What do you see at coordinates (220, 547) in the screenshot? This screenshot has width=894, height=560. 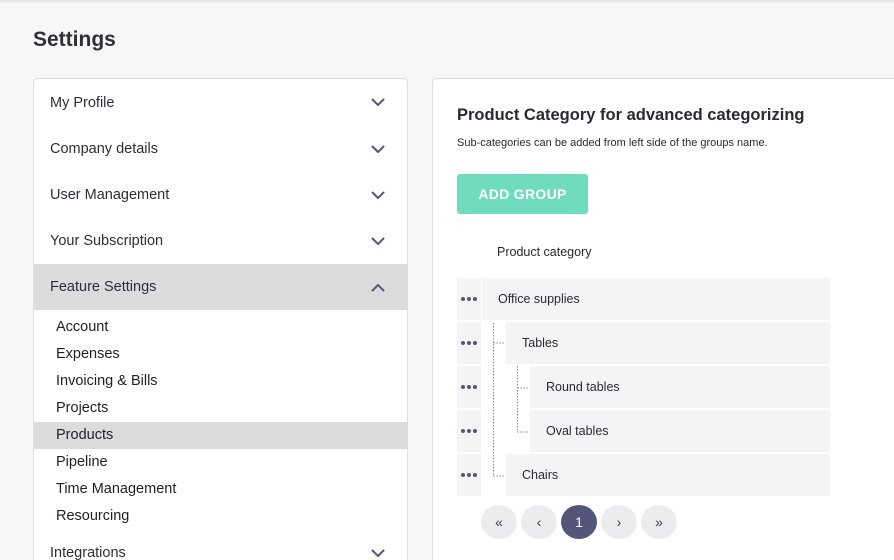 I see `section-integrations: Integrations` at bounding box center [220, 547].